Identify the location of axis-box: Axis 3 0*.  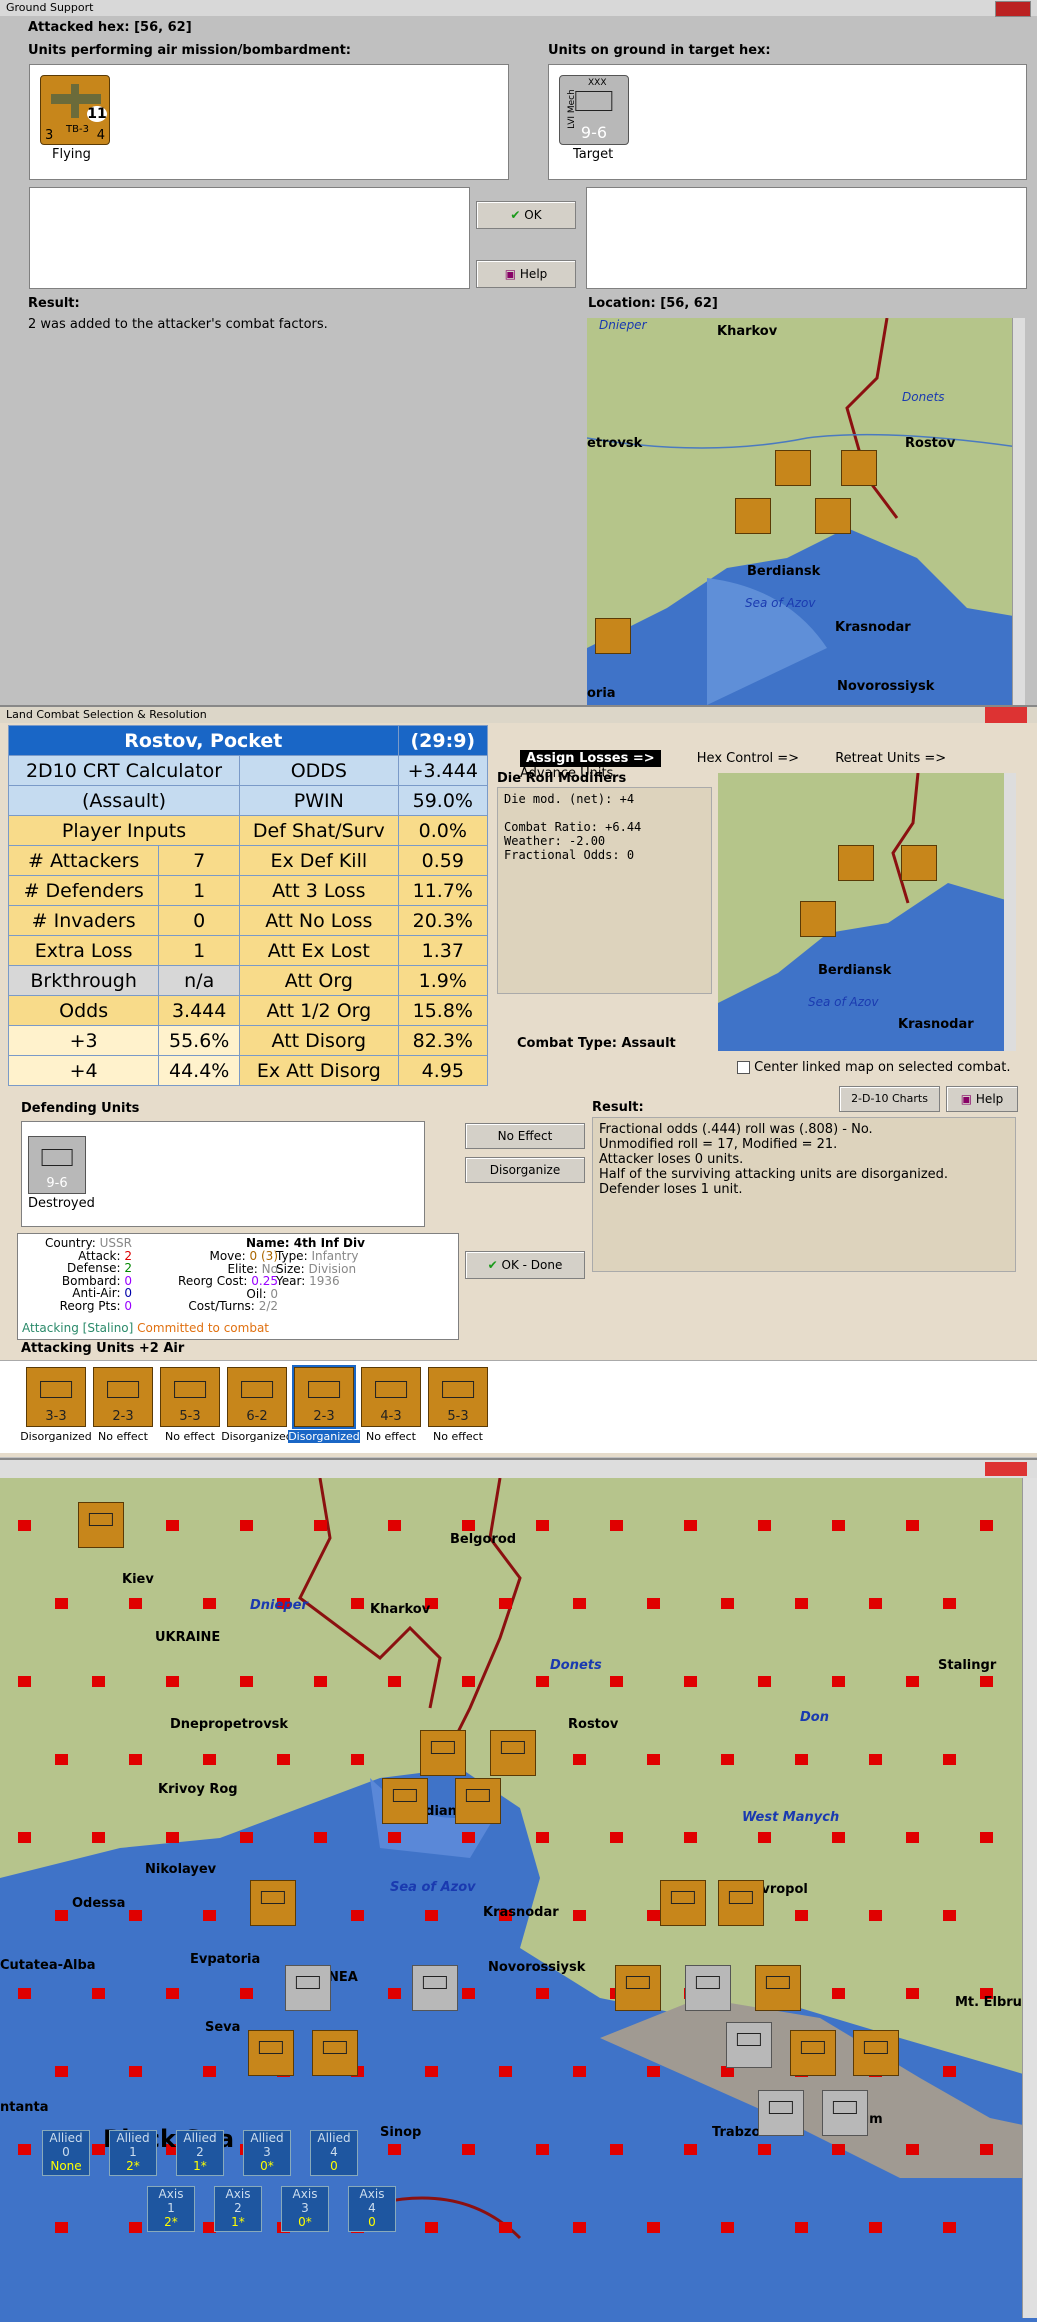
(305, 2209).